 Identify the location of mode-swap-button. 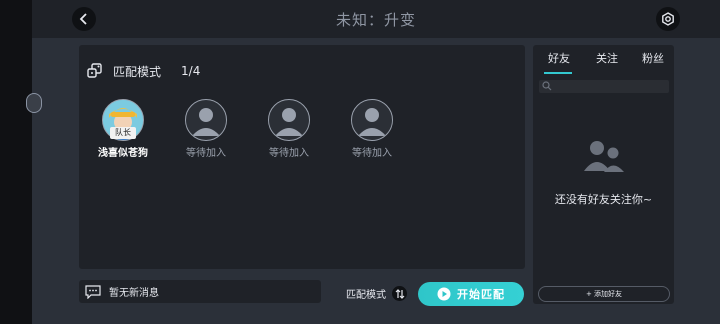
(399, 293).